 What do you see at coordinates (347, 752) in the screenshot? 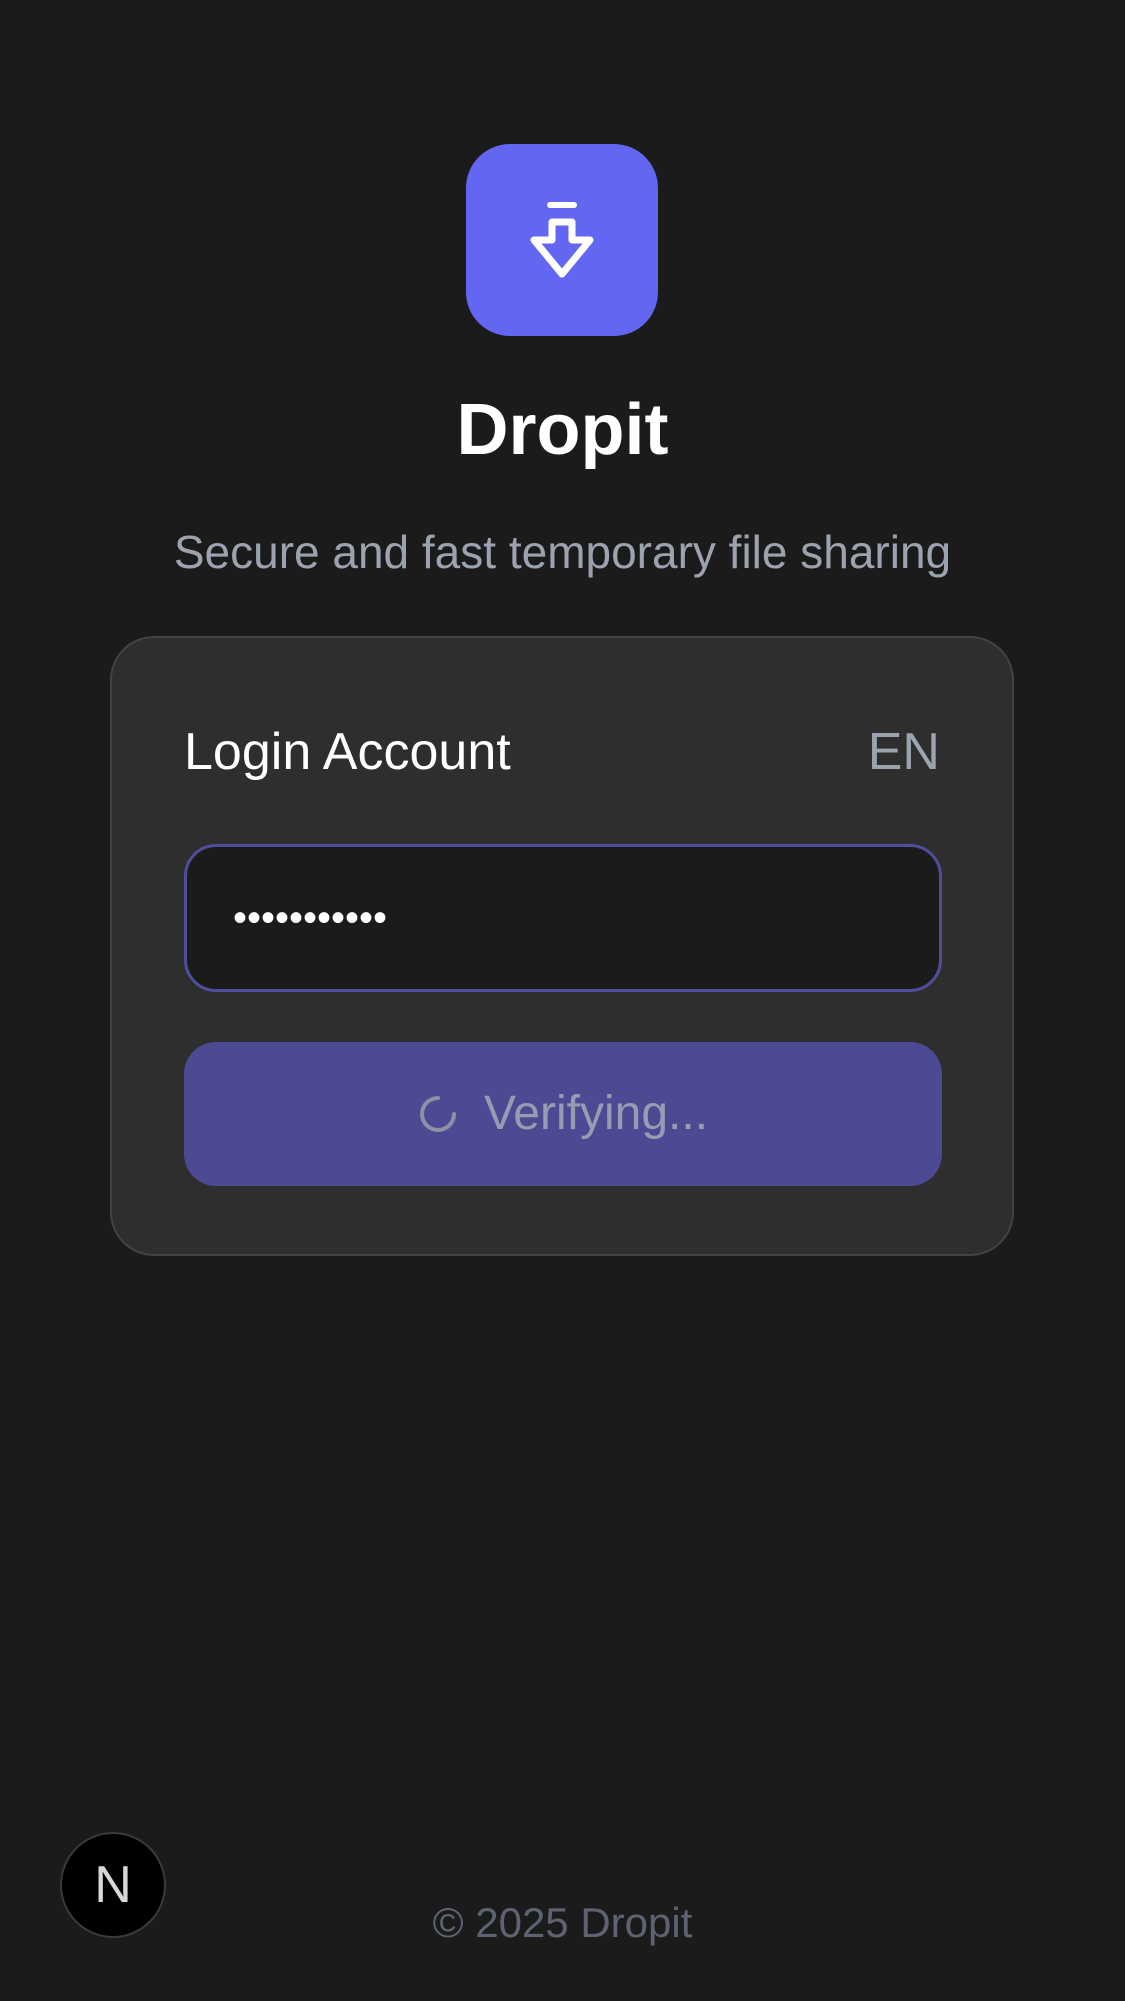
I see `login-title: Login Account` at bounding box center [347, 752].